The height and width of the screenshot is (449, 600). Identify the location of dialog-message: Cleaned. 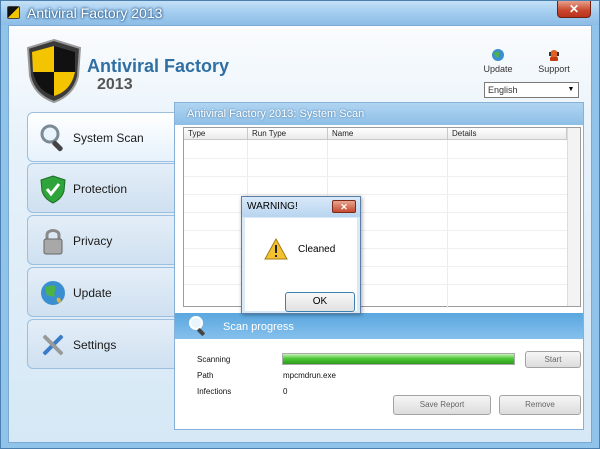
(317, 249).